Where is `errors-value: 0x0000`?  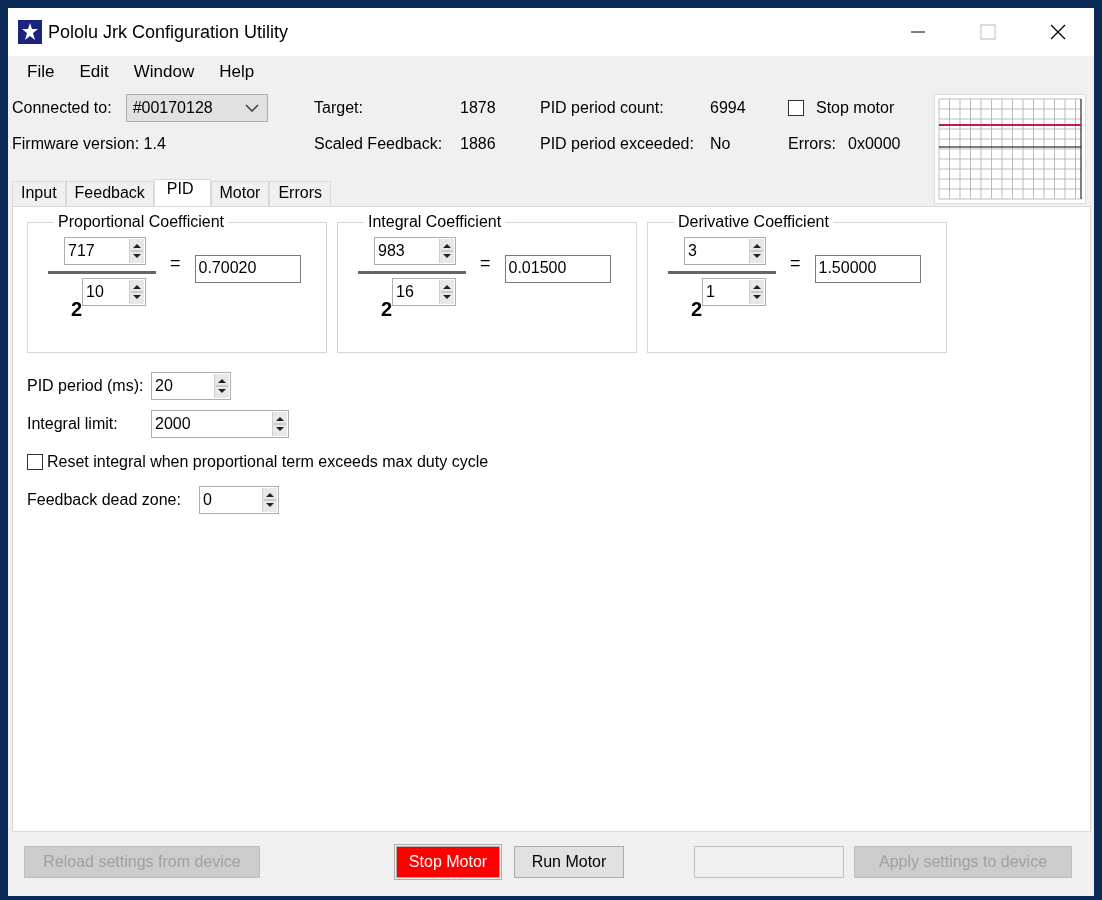
errors-value: 0x0000 is located at coordinates (874, 144).